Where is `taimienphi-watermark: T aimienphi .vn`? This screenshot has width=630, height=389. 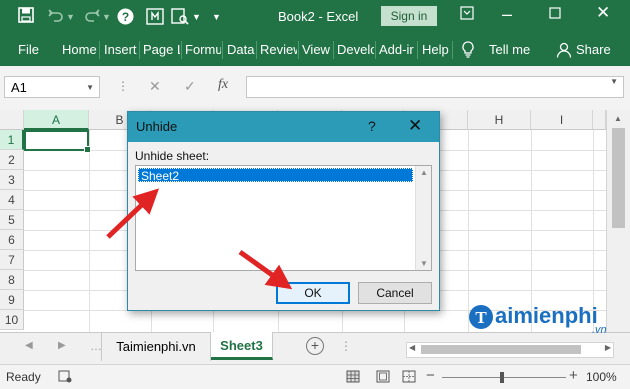 taimienphi-watermark: T aimienphi .vn is located at coordinates (543, 318).